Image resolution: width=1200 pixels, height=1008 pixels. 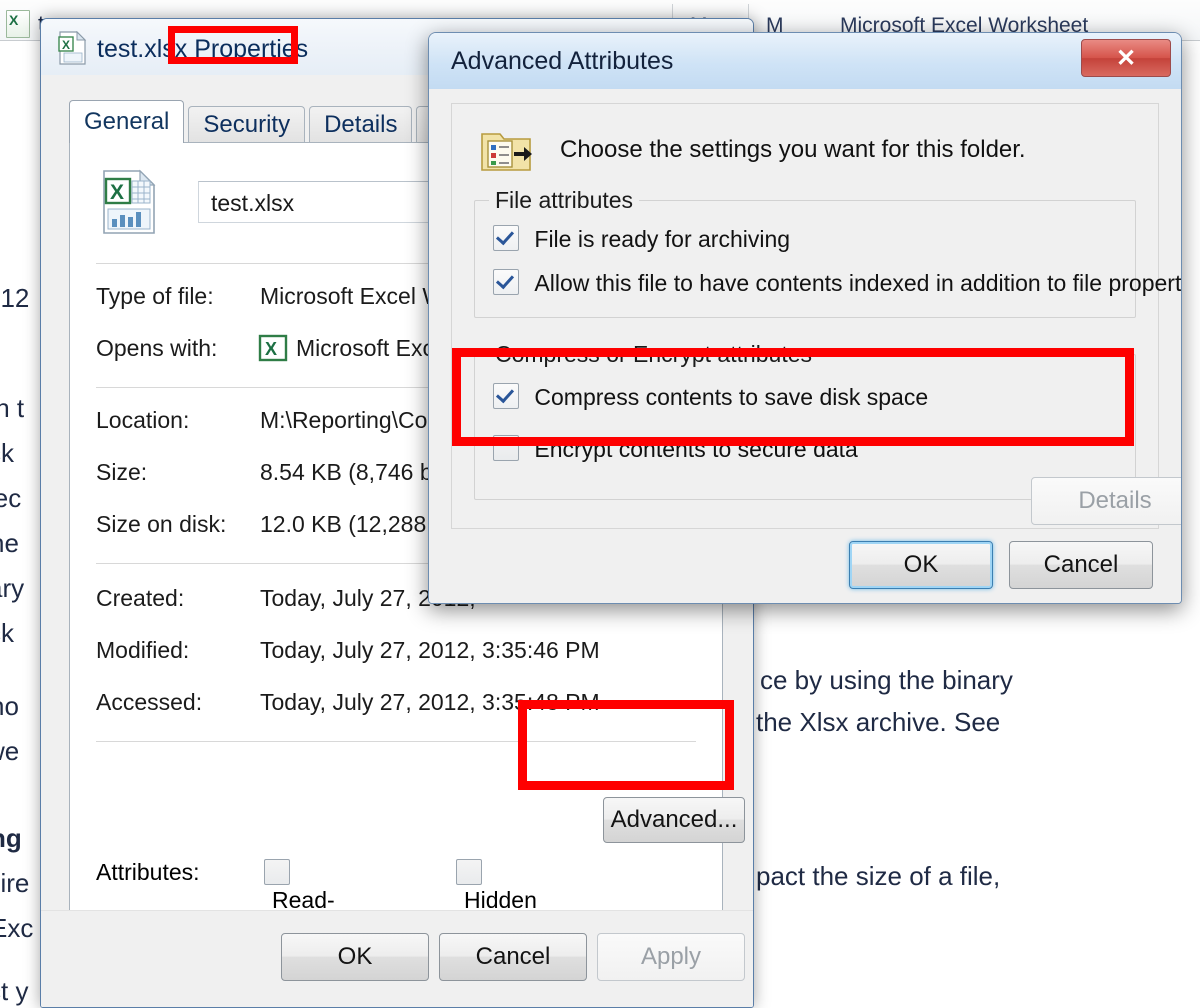 I want to click on compress-label: Compress contents to save disk space, so click(x=731, y=397).